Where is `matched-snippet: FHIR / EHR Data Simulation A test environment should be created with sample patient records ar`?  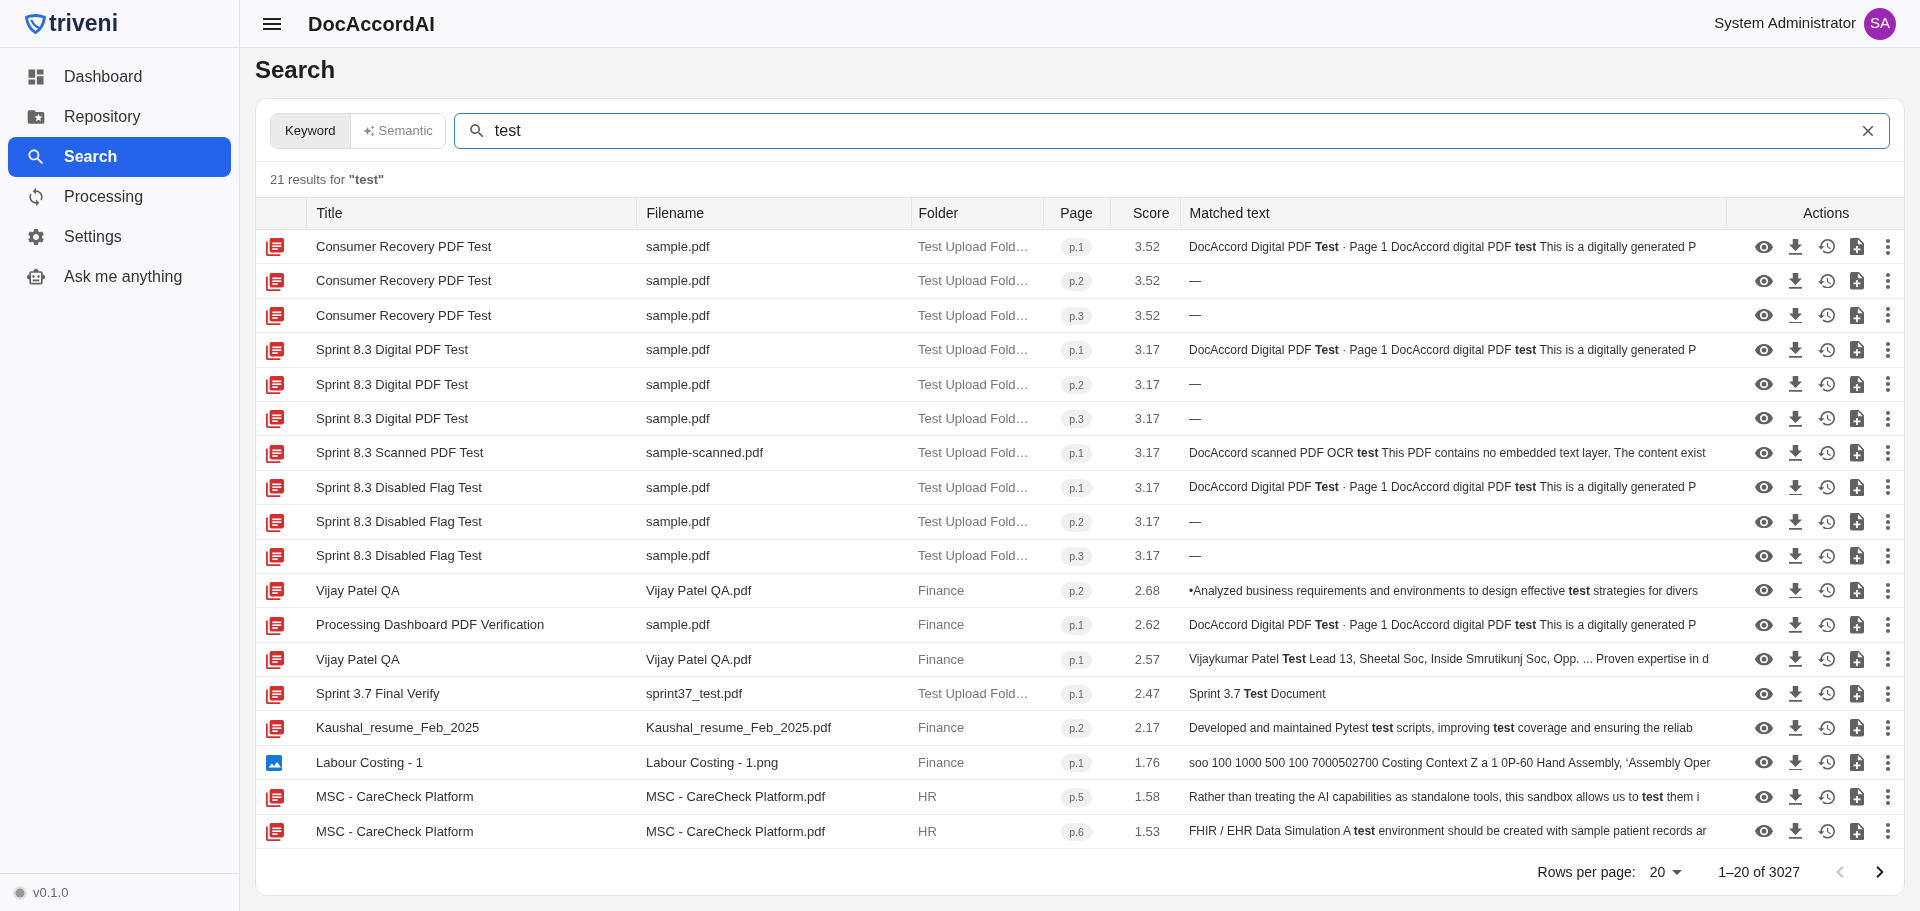
matched-snippet: FHIR / EHR Data Simulation A test environment should be created with sample patient records ar is located at coordinates (1448, 831).